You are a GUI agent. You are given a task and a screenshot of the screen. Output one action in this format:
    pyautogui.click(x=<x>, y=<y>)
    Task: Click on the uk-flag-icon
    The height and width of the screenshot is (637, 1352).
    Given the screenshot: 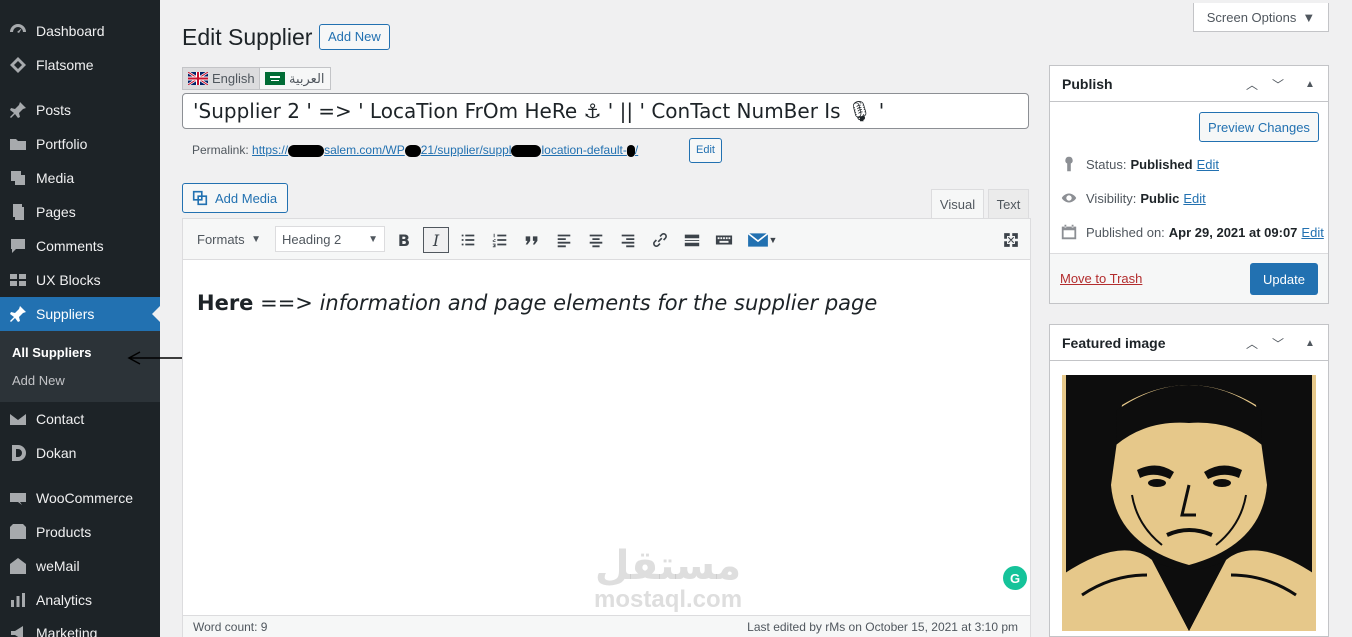 What is the action you would take?
    pyautogui.click(x=198, y=78)
    